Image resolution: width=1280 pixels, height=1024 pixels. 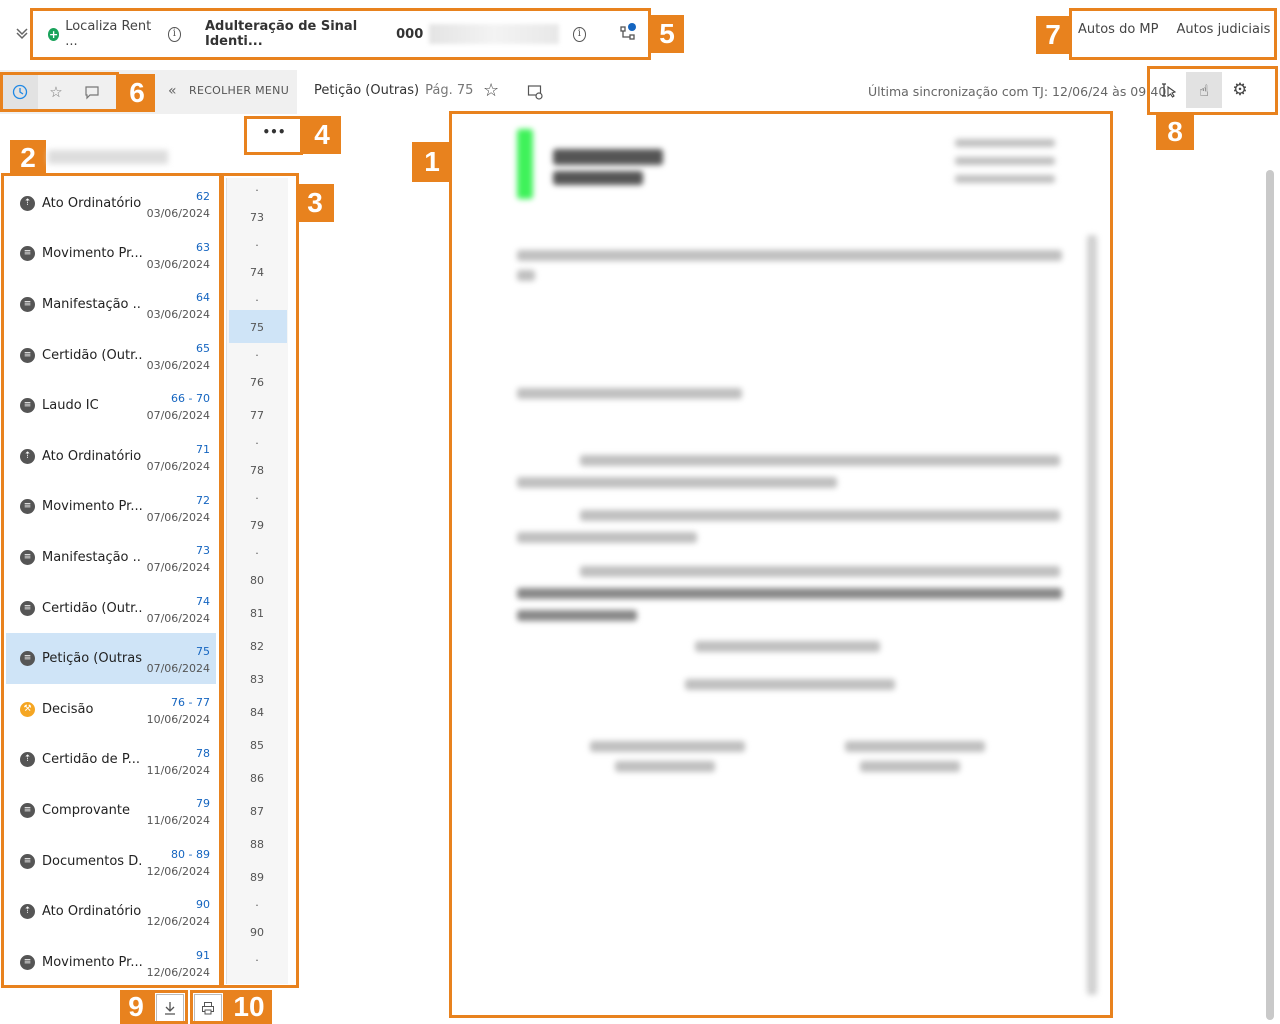 I want to click on annotation-badge-4: 4, so click(x=322, y=135).